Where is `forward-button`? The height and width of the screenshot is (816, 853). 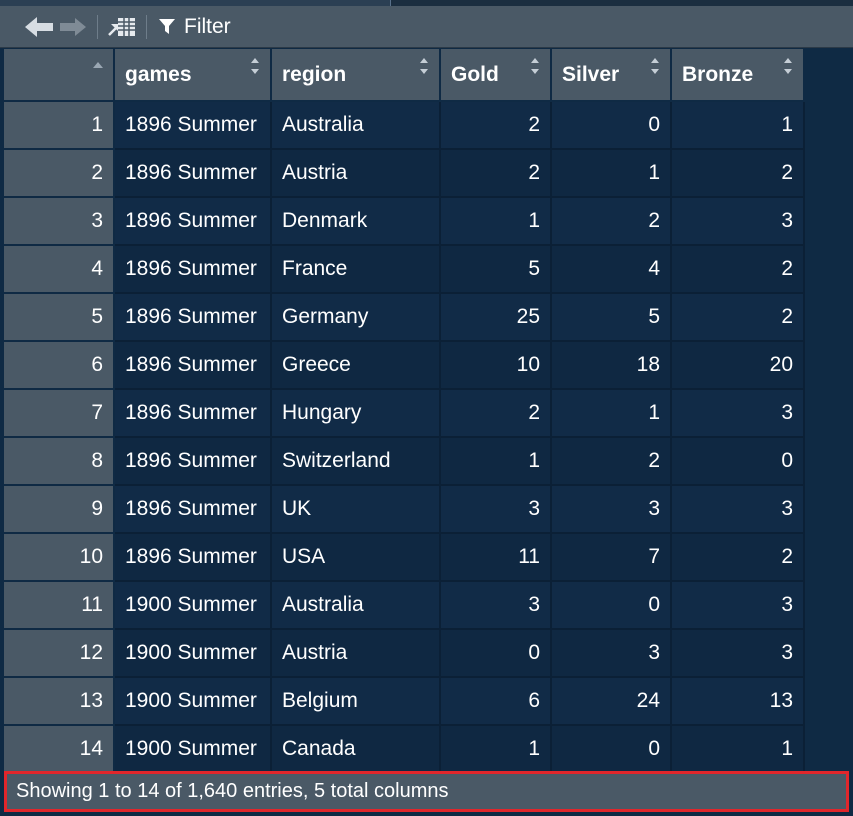 forward-button is located at coordinates (73, 27).